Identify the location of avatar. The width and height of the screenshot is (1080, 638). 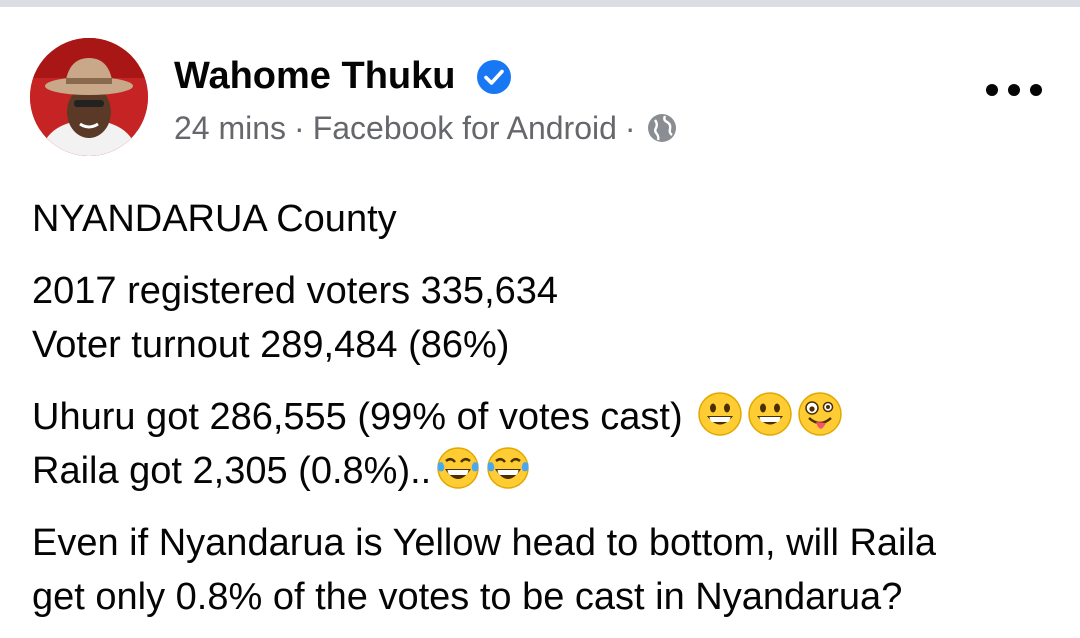
(89, 97).